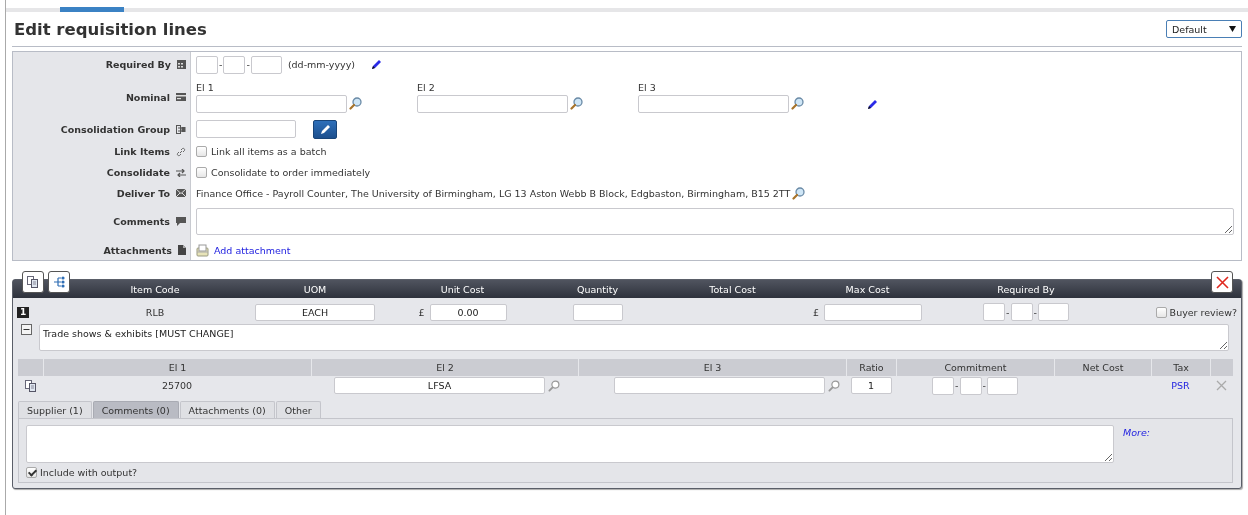 Image resolution: width=1248 pixels, height=515 pixels. Describe the element at coordinates (252, 250) in the screenshot. I see `add-attachment-link: Add attachment` at that location.